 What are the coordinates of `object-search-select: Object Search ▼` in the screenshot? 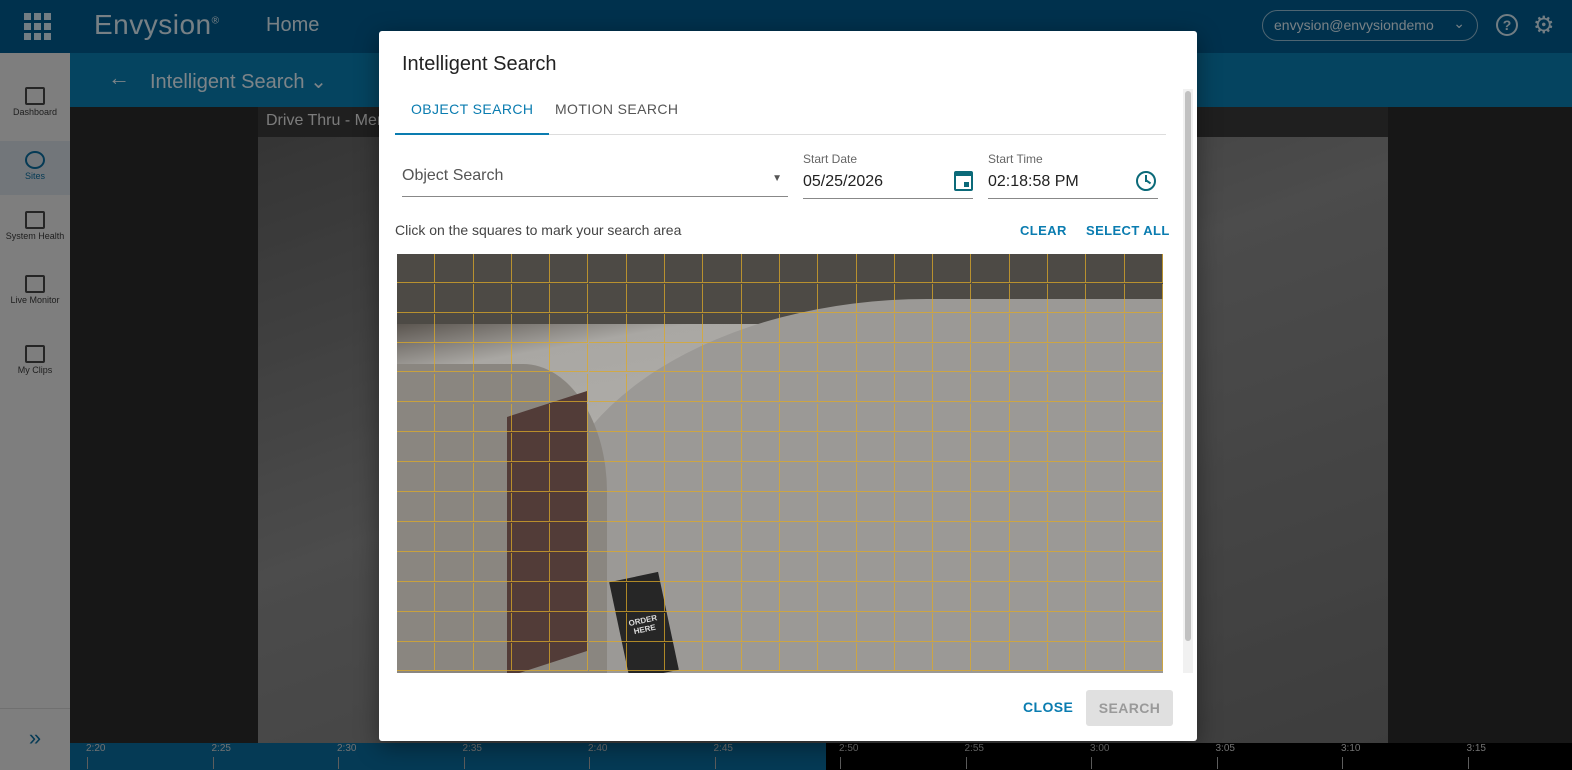 It's located at (595, 182).